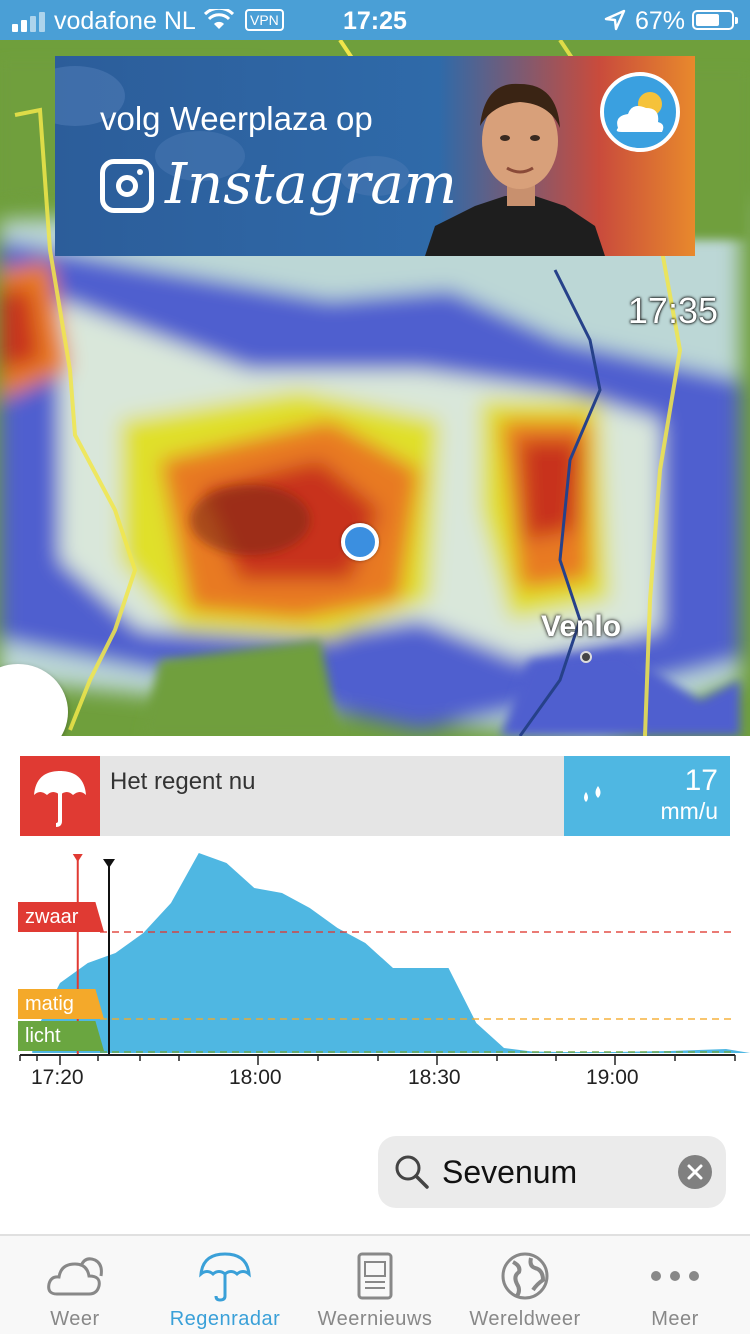 The height and width of the screenshot is (1334, 750). What do you see at coordinates (236, 118) in the screenshot?
I see `banner-headline: volg Weerplaza op` at bounding box center [236, 118].